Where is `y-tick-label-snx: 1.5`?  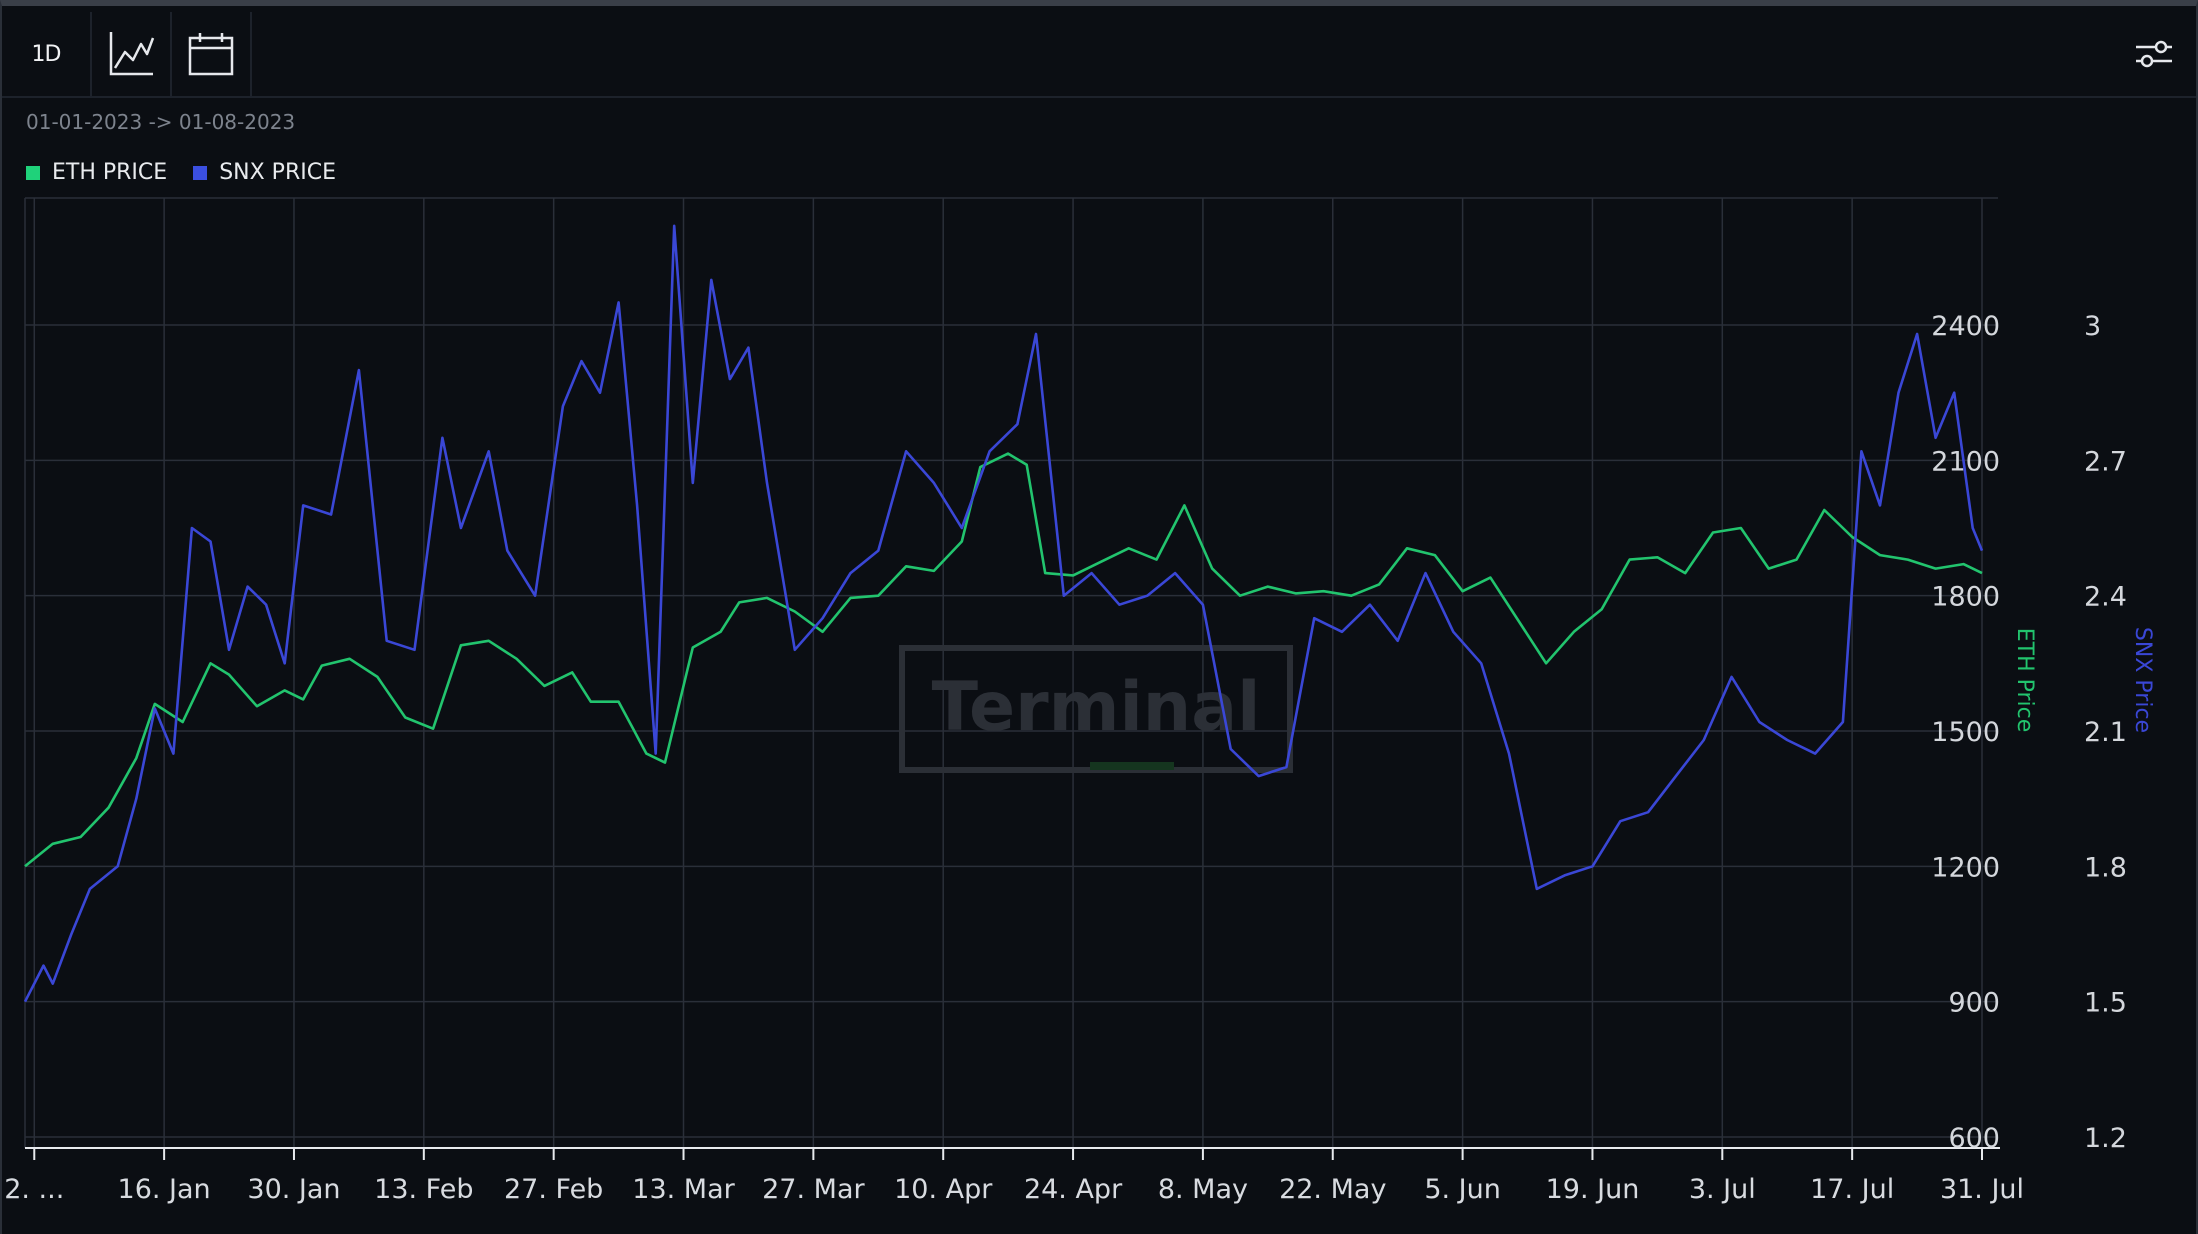
y-tick-label-snx: 1.5 is located at coordinates (2105, 1003).